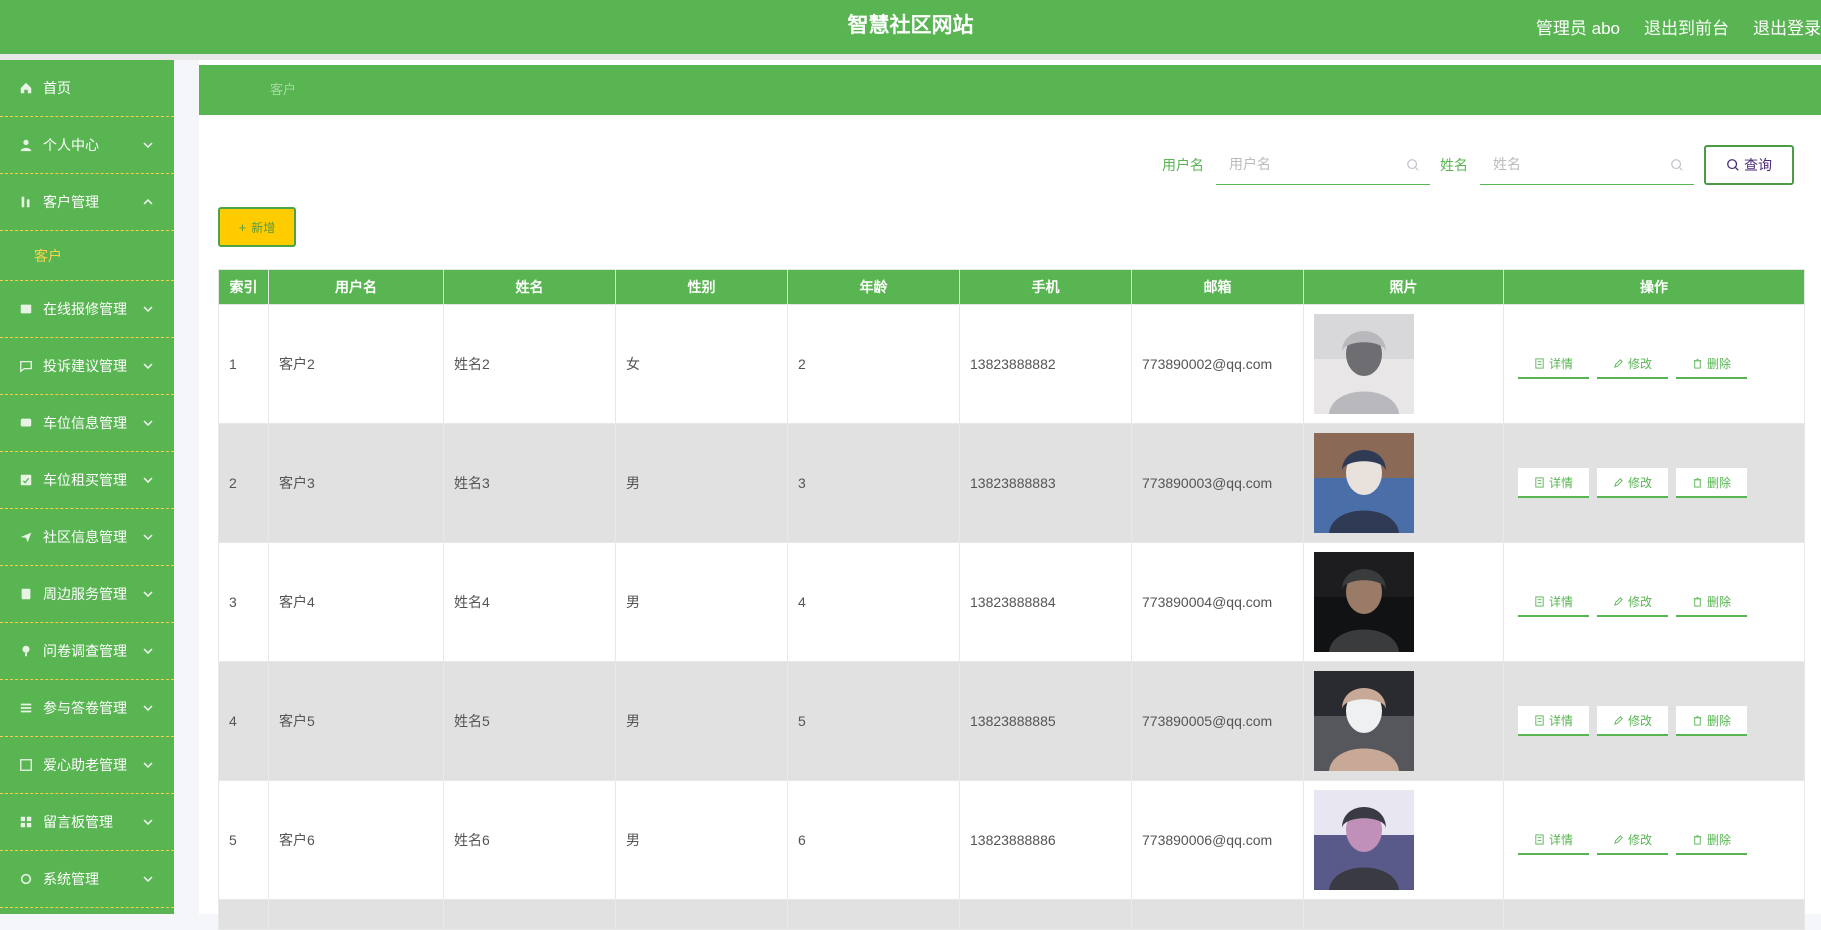 The image size is (1821, 930). What do you see at coordinates (1478, 165) in the screenshot?
I see `search-form: 用户名 姓名 查询` at bounding box center [1478, 165].